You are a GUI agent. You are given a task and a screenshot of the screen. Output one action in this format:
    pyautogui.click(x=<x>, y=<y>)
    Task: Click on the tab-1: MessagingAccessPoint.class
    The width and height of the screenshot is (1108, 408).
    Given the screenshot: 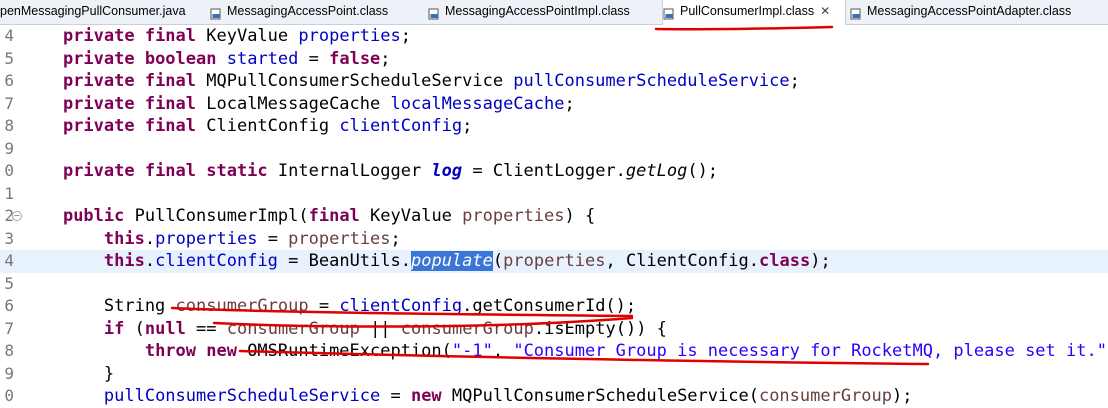 What is the action you would take?
    pyautogui.click(x=310, y=11)
    